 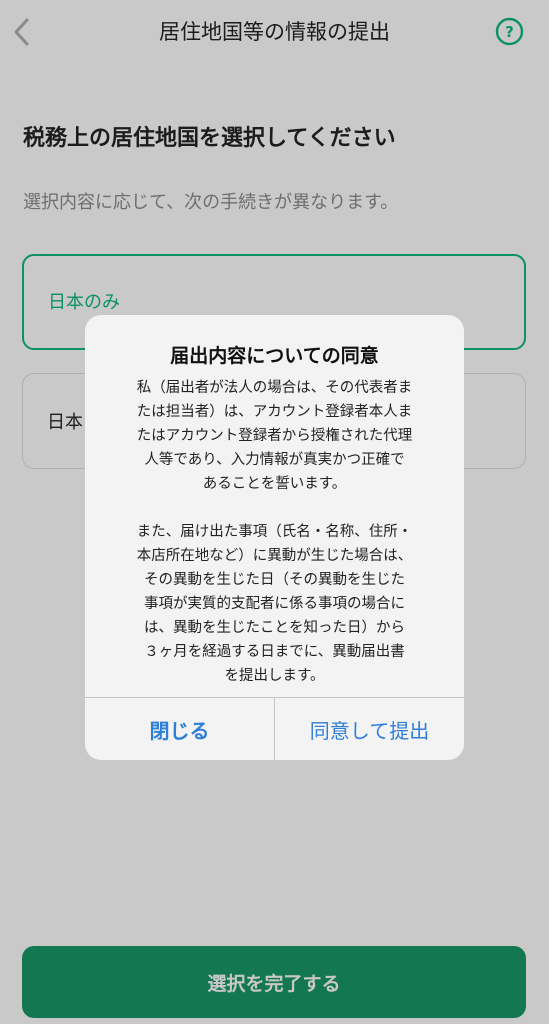 I want to click on complete-selection-button: 選択を完了する, so click(x=274, y=982).